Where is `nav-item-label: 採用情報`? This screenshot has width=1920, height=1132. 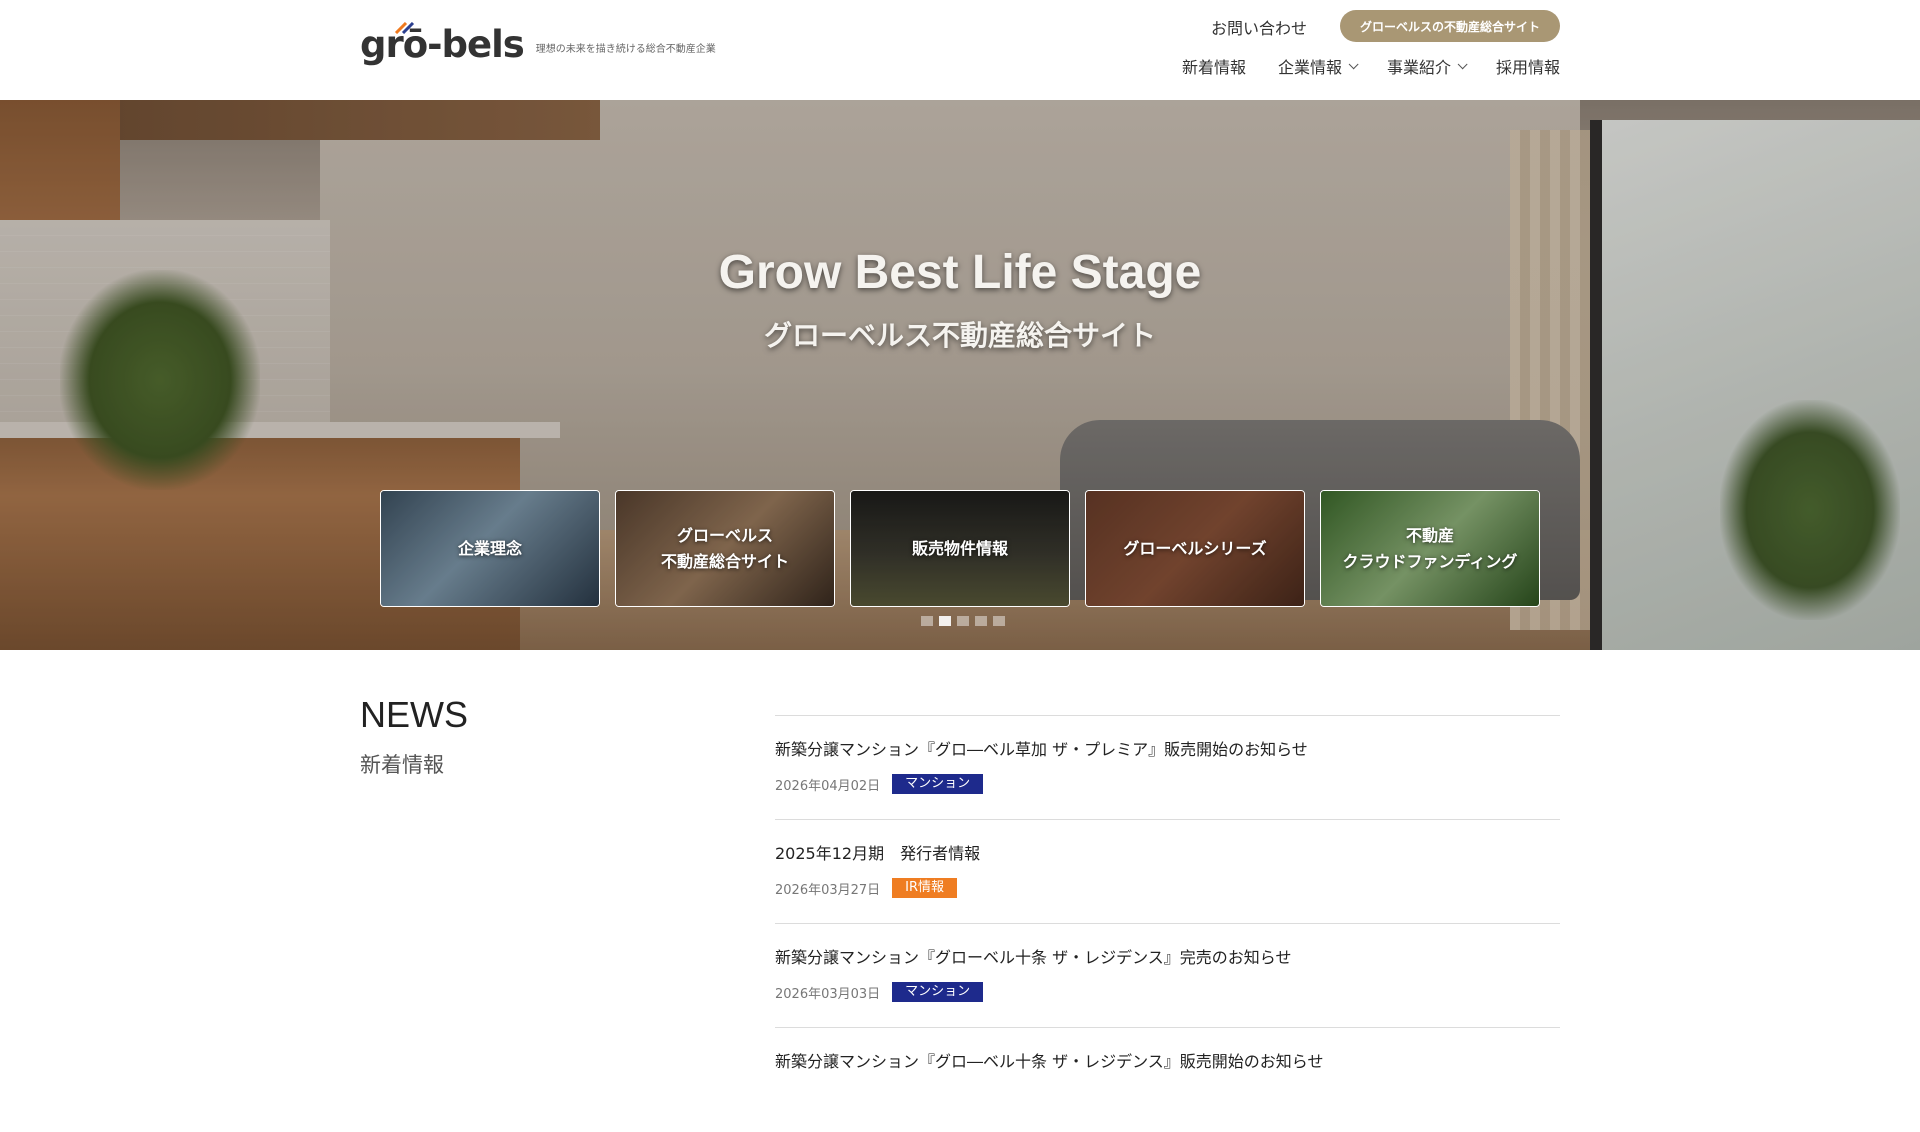
nav-item-label: 採用情報 is located at coordinates (1527, 67).